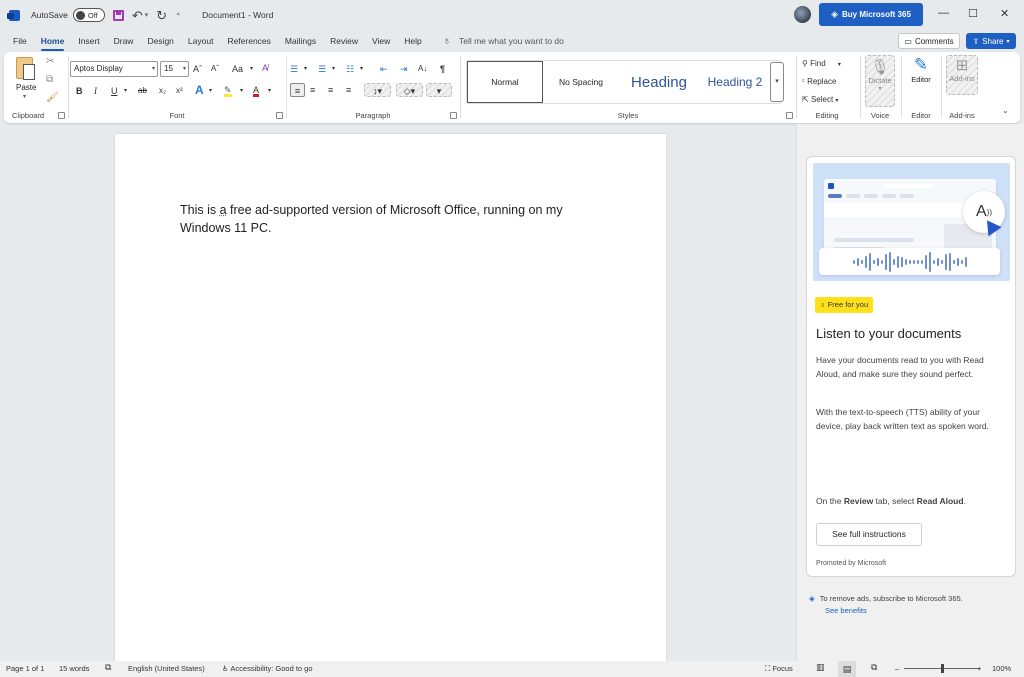 Image resolution: width=1024 pixels, height=677 pixels. I want to click on autosave-state: Off, so click(92, 15).